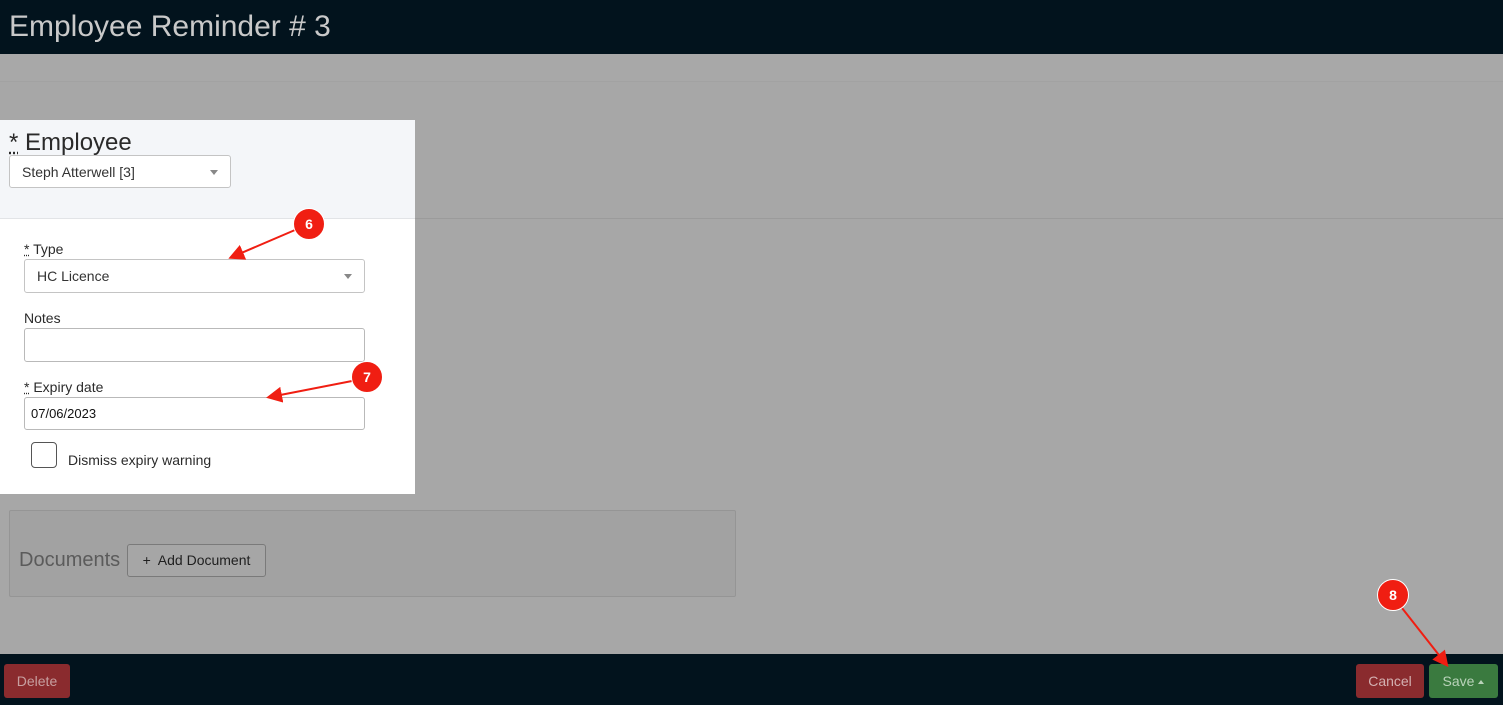  Describe the element at coordinates (1458, 681) in the screenshot. I see `save-label: Save` at that location.